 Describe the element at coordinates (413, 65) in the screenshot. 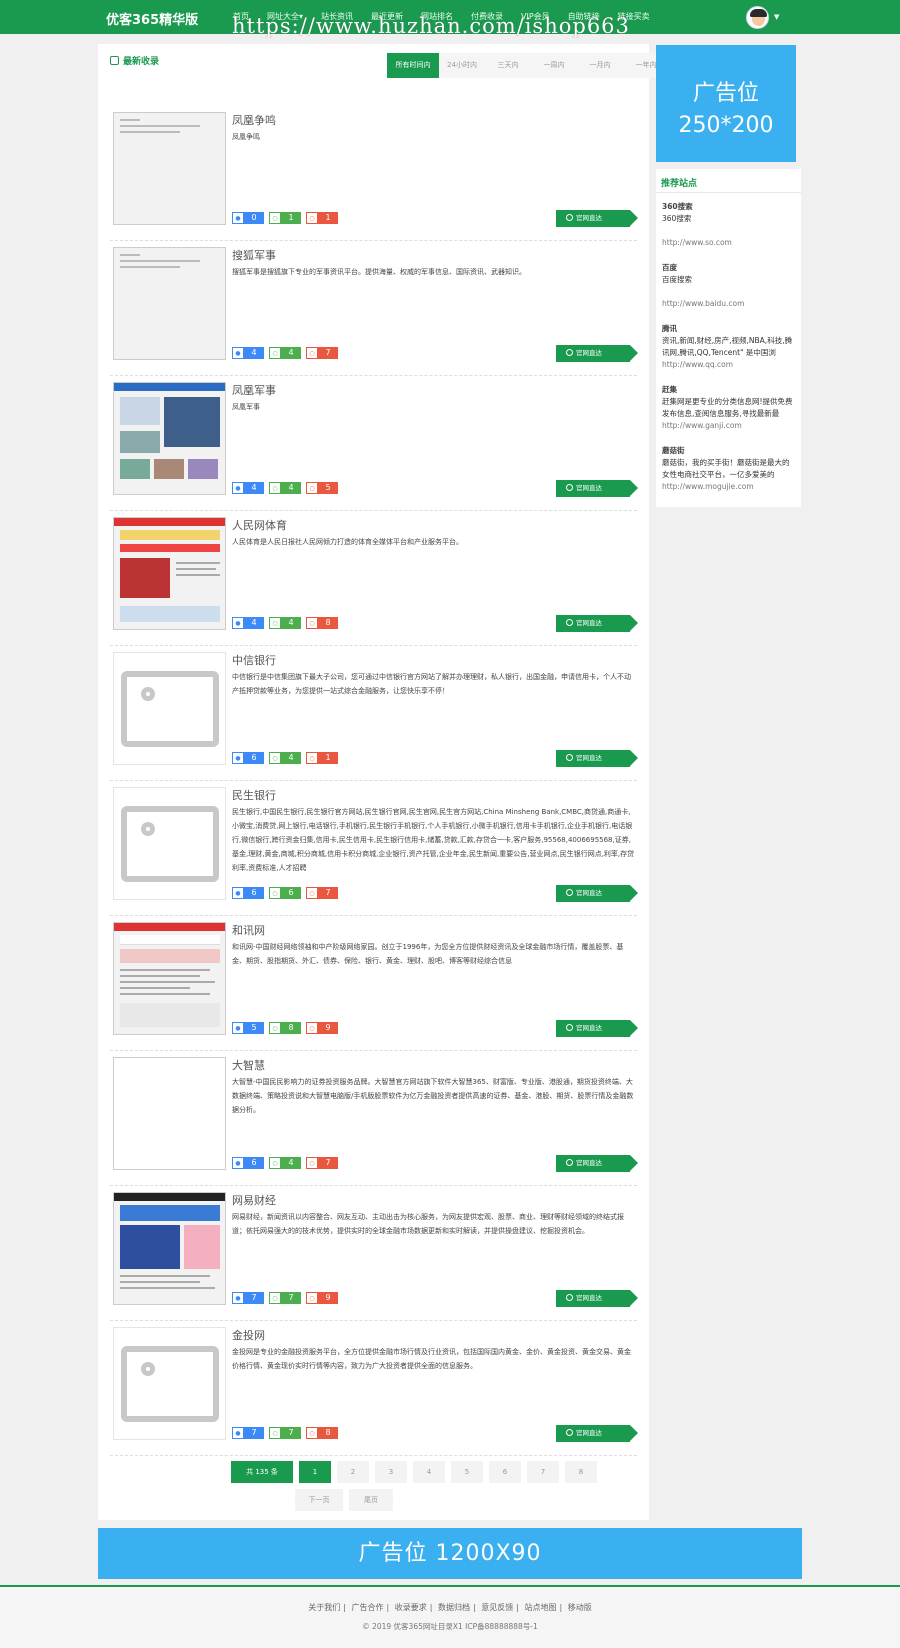

I see `tab-all-time: 所有时间内` at that location.